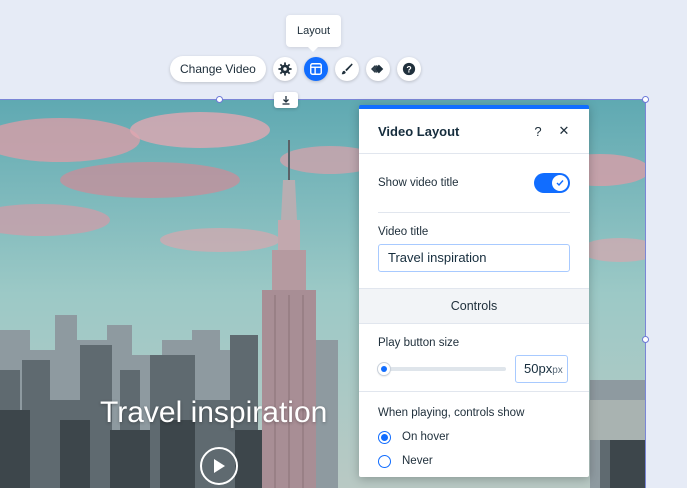 This screenshot has height=488, width=687. What do you see at coordinates (419, 343) in the screenshot?
I see `play-size-label: Play button size` at bounding box center [419, 343].